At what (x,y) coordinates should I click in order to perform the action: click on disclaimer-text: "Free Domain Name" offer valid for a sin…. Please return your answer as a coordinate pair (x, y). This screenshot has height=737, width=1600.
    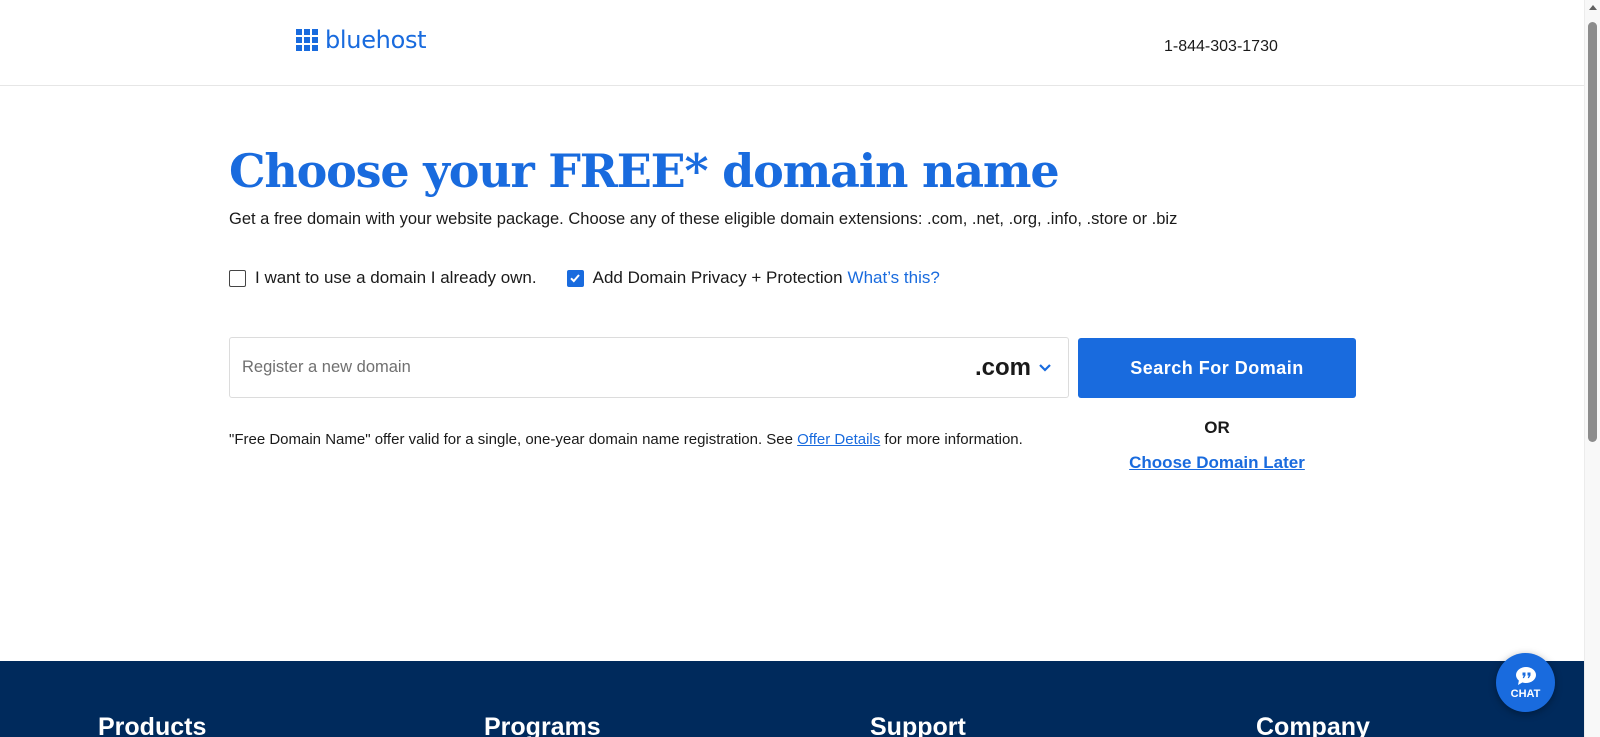
    Looking at the image, I should click on (513, 439).